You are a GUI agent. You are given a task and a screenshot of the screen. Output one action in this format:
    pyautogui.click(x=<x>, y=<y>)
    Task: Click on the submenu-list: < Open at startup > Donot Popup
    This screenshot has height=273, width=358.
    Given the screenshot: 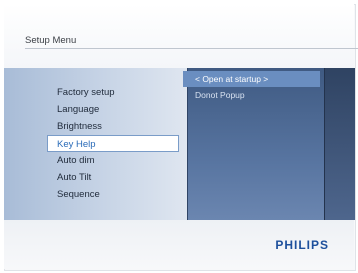 What is the action you would take?
    pyautogui.click(x=251, y=87)
    